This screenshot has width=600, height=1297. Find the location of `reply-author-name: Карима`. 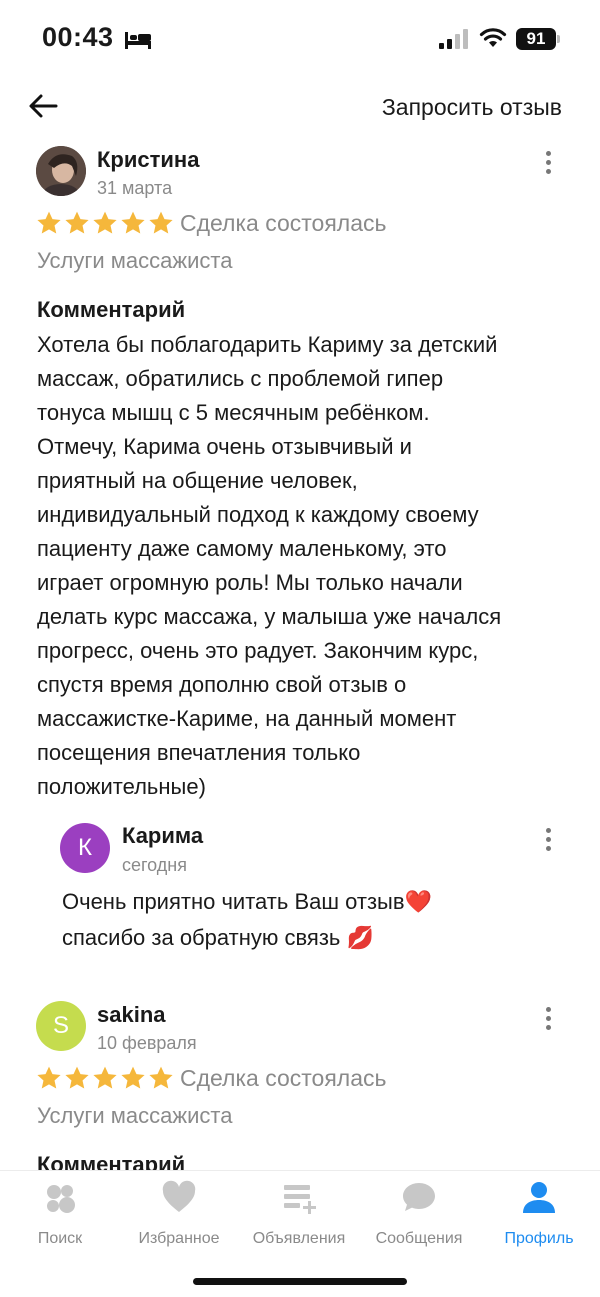

reply-author-name: Карима is located at coordinates (162, 836).